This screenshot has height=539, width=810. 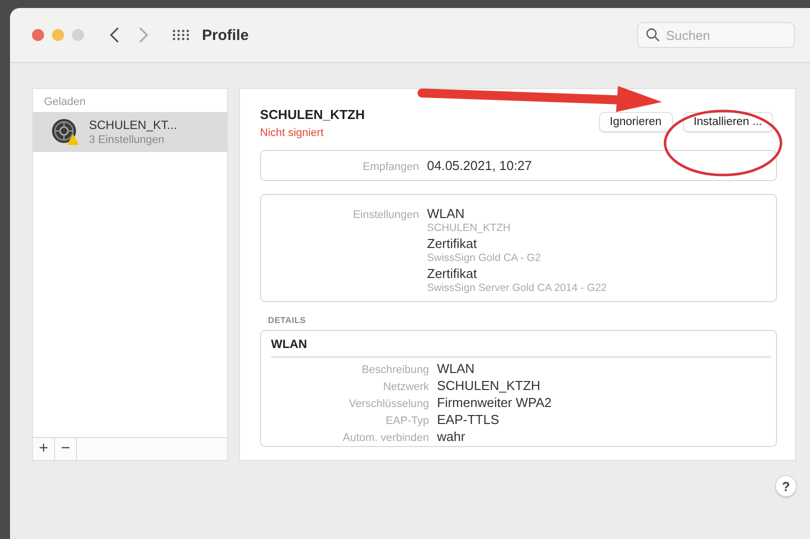 I want to click on remove-button: −, so click(x=66, y=449).